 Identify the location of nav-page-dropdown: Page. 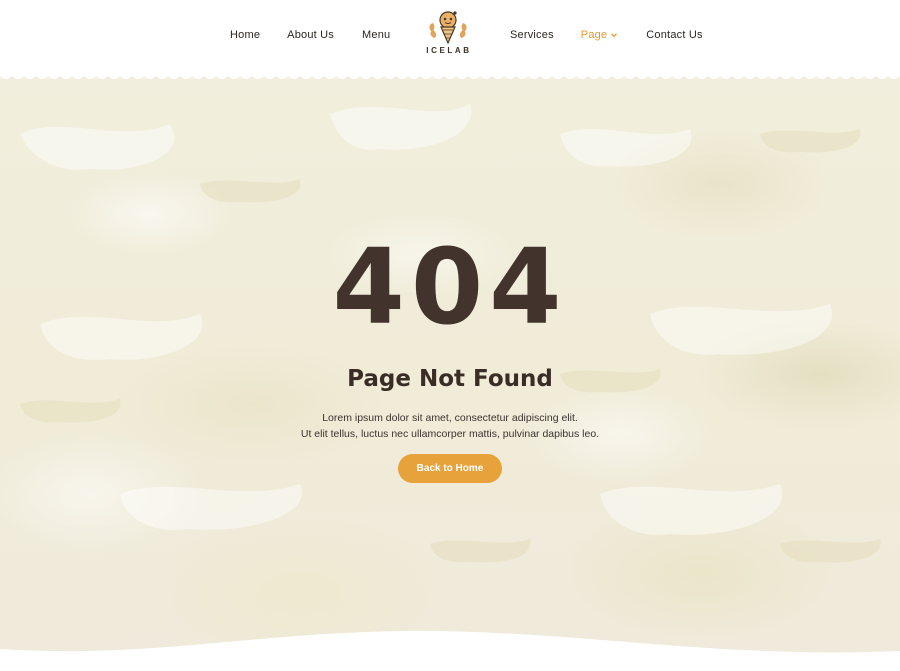
(600, 35).